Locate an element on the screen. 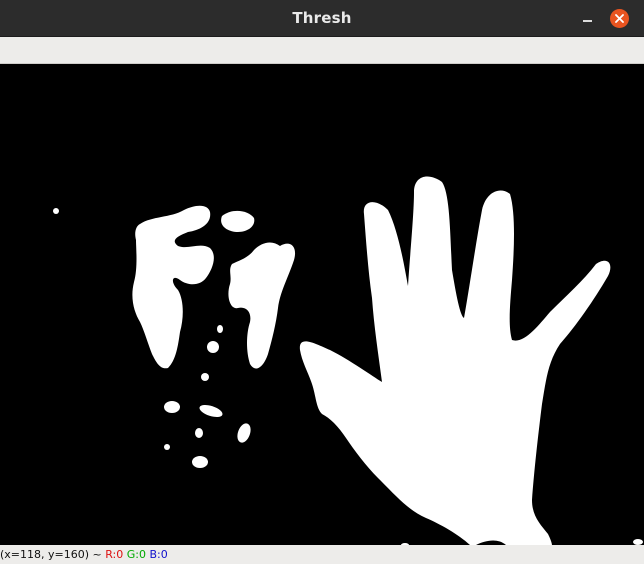 The image size is (644, 564). title-bar: Thresh is located at coordinates (322, 18).